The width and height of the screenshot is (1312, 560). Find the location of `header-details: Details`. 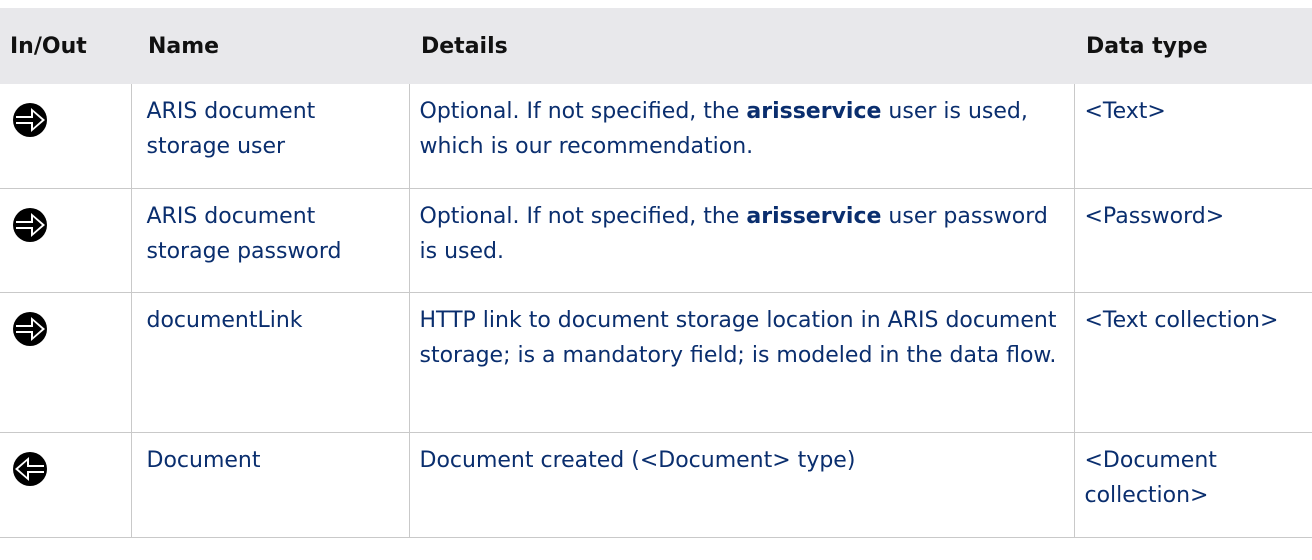

header-details: Details is located at coordinates (464, 46).